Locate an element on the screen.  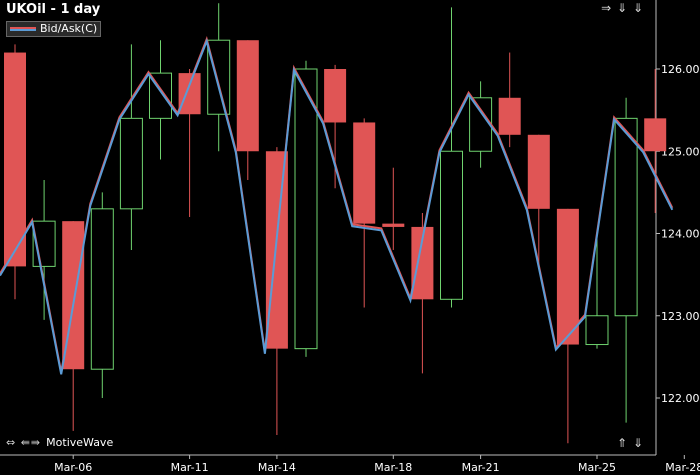
zoom-horizontal-icon: ⇚⇛ is located at coordinates (31, 442).